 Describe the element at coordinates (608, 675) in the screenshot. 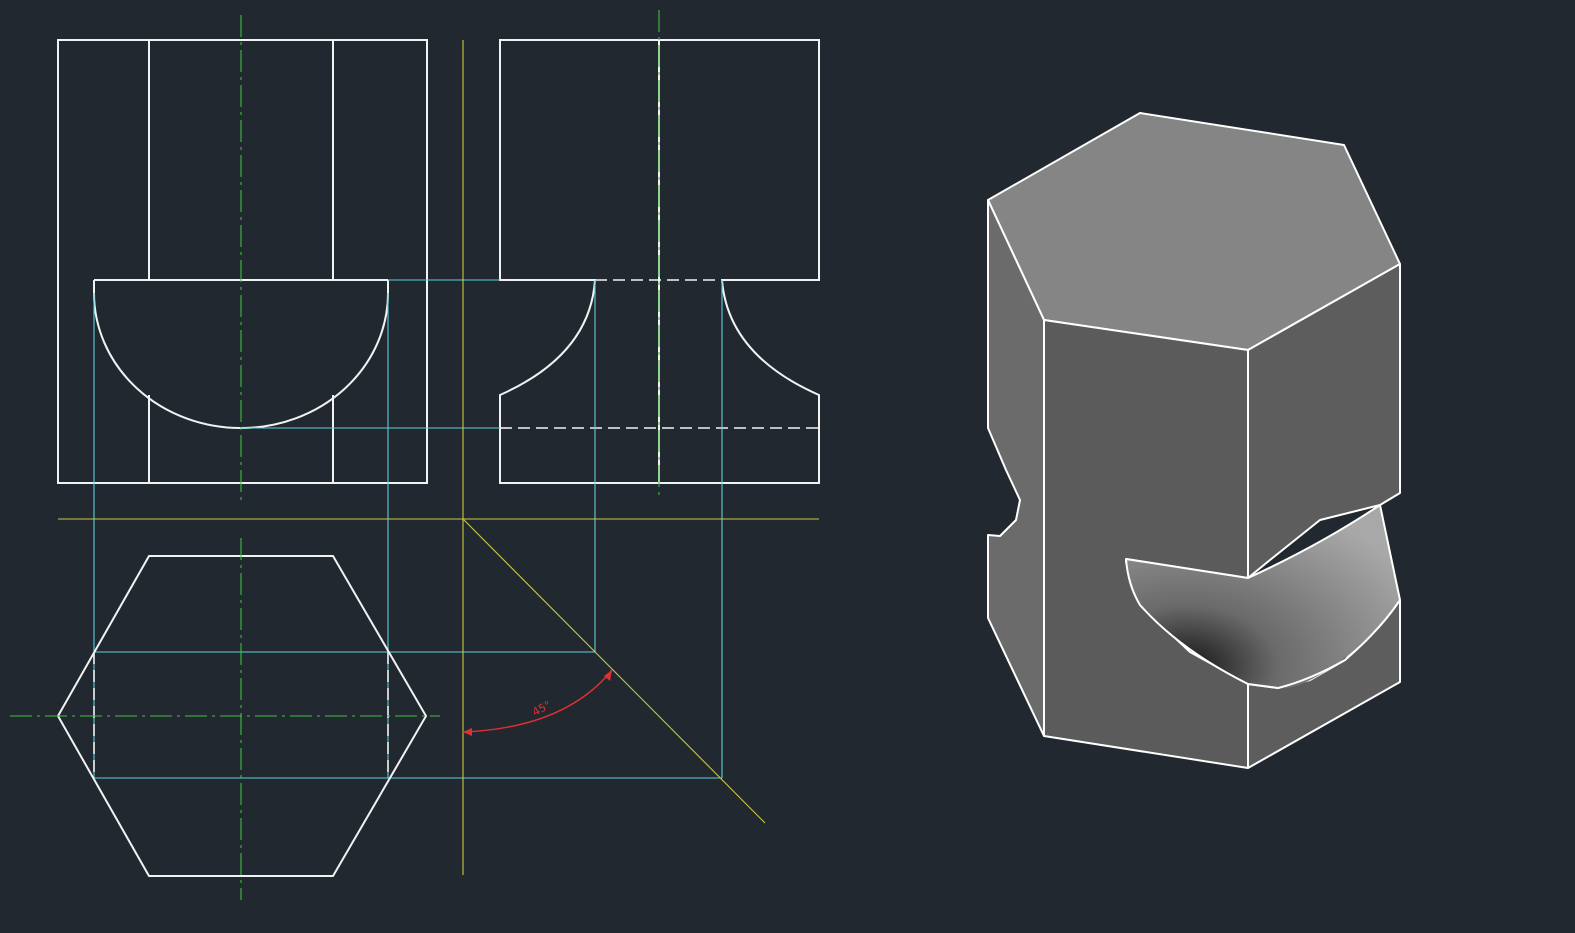

I see `dimension-arrow-end` at that location.